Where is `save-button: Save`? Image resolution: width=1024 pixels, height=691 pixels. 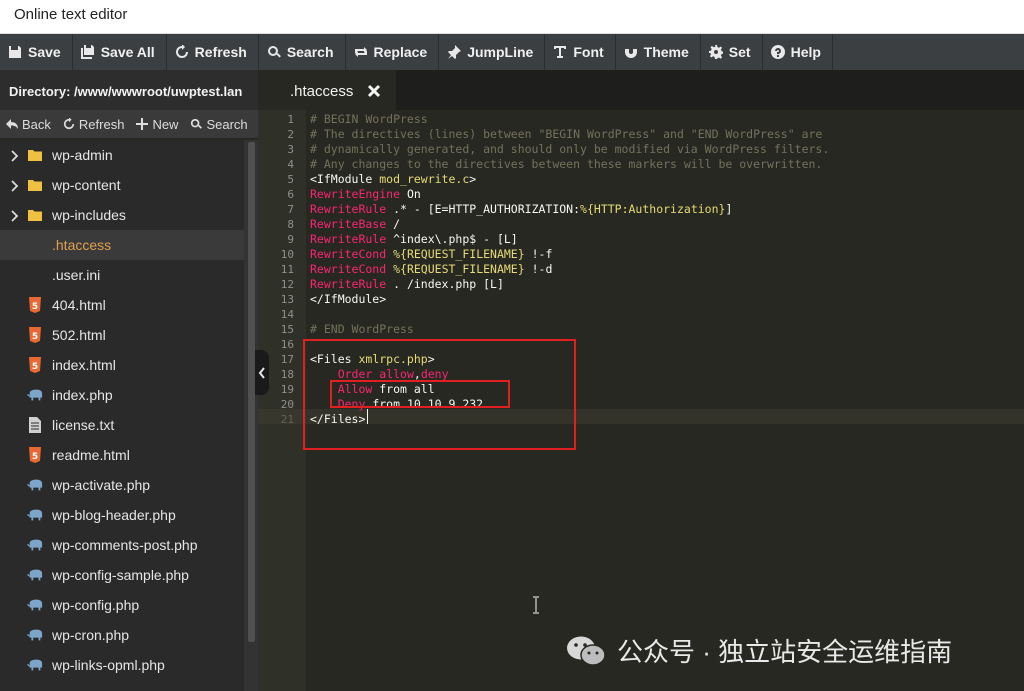 save-button: Save is located at coordinates (36, 52).